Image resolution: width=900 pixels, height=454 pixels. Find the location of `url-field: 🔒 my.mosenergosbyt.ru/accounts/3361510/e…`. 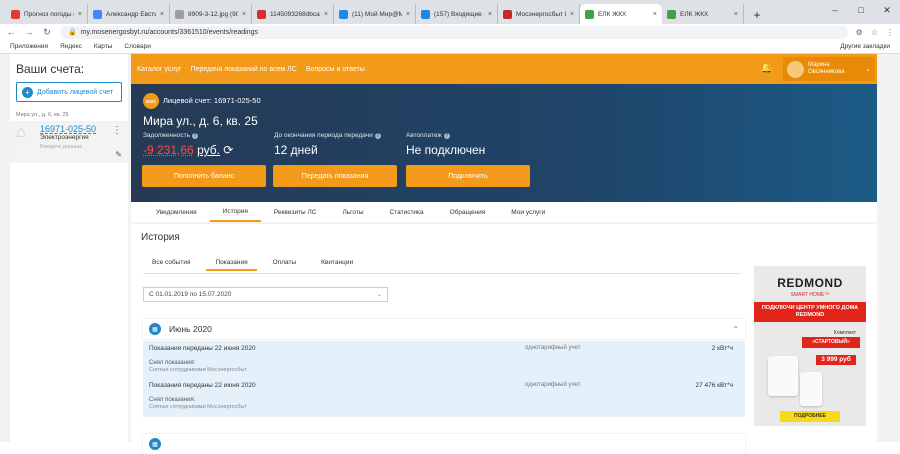

url-field: 🔒 my.mosenergosbyt.ru/accounts/3361510/e… is located at coordinates (454, 32).